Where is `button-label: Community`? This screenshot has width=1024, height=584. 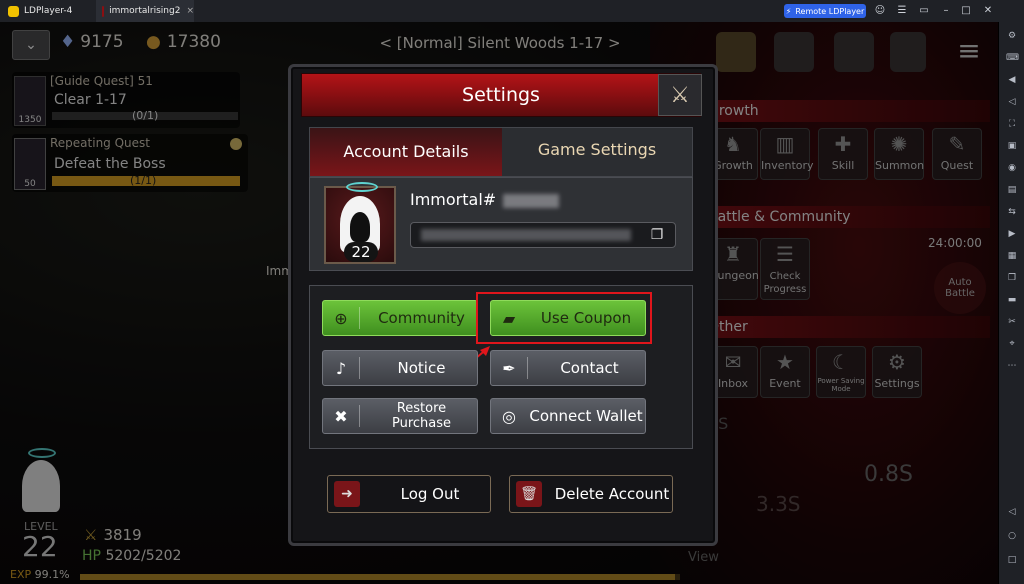 button-label: Community is located at coordinates (421, 318).